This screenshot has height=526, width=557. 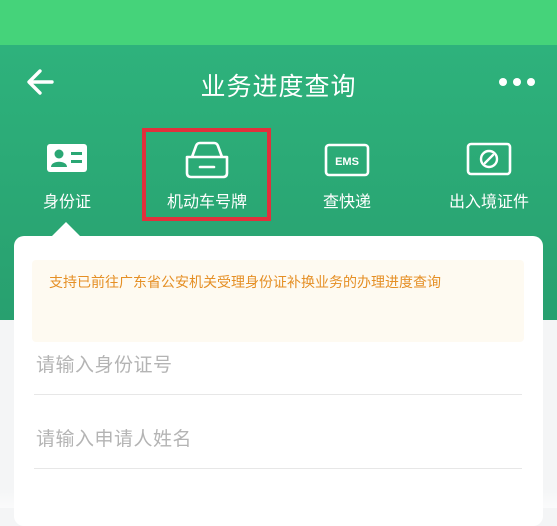 I want to click on status-bar, so click(x=278, y=22).